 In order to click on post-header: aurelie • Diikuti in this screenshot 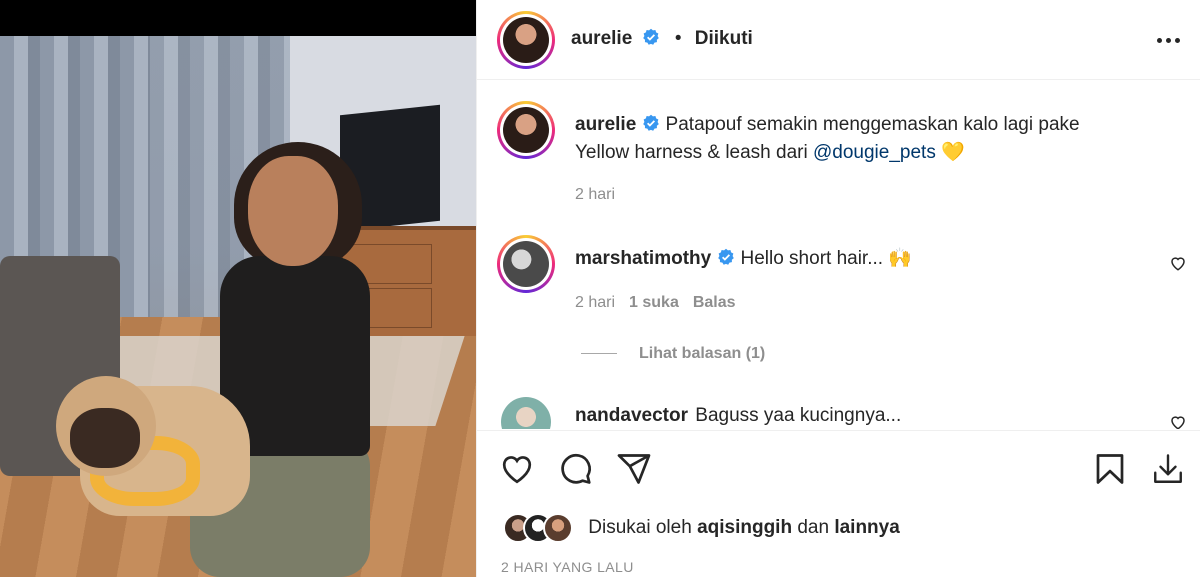, I will do `click(838, 40)`.